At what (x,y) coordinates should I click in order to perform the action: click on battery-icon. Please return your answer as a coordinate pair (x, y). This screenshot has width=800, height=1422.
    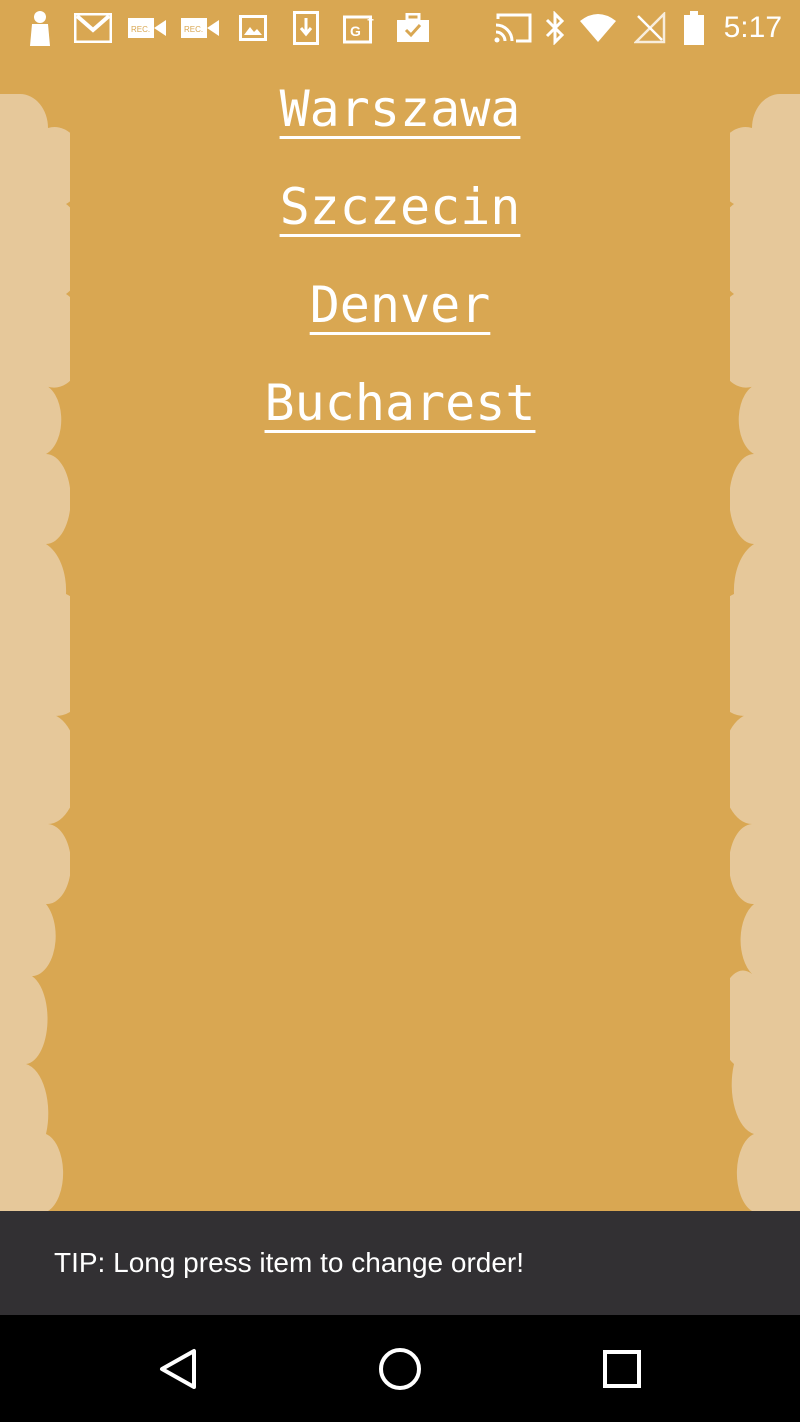
    Looking at the image, I should click on (694, 28).